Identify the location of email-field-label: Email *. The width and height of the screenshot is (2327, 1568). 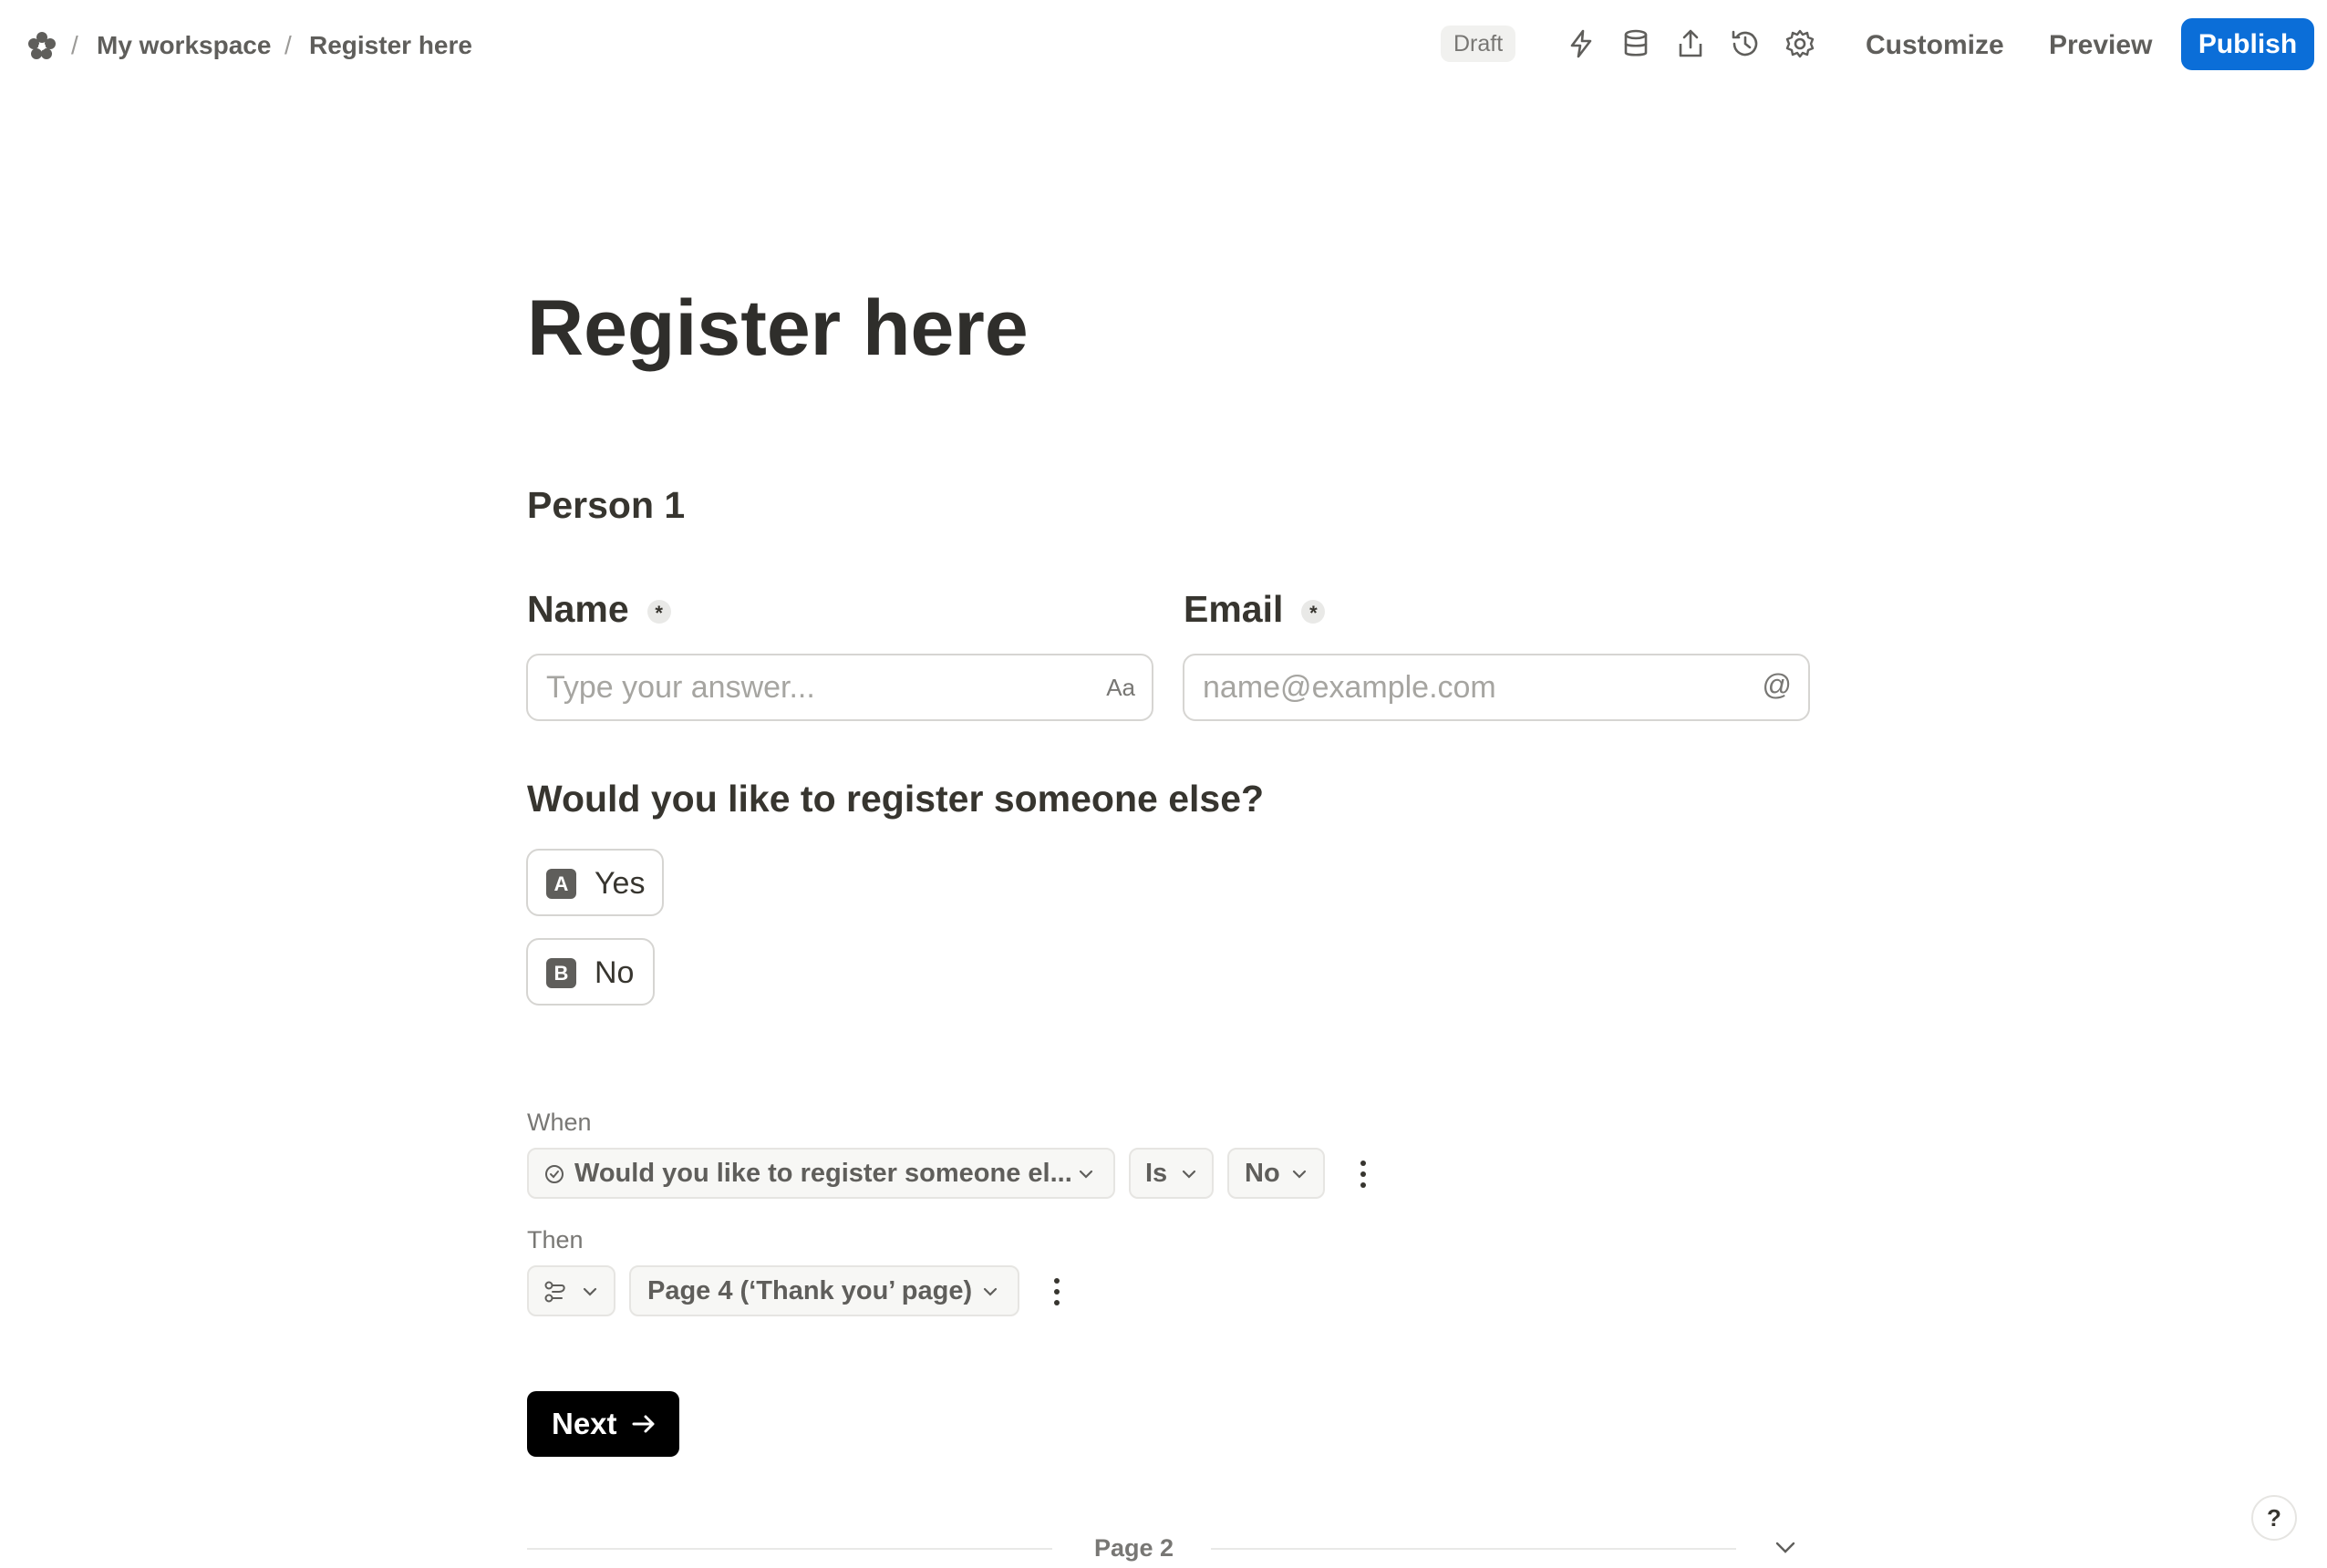
(1255, 608).